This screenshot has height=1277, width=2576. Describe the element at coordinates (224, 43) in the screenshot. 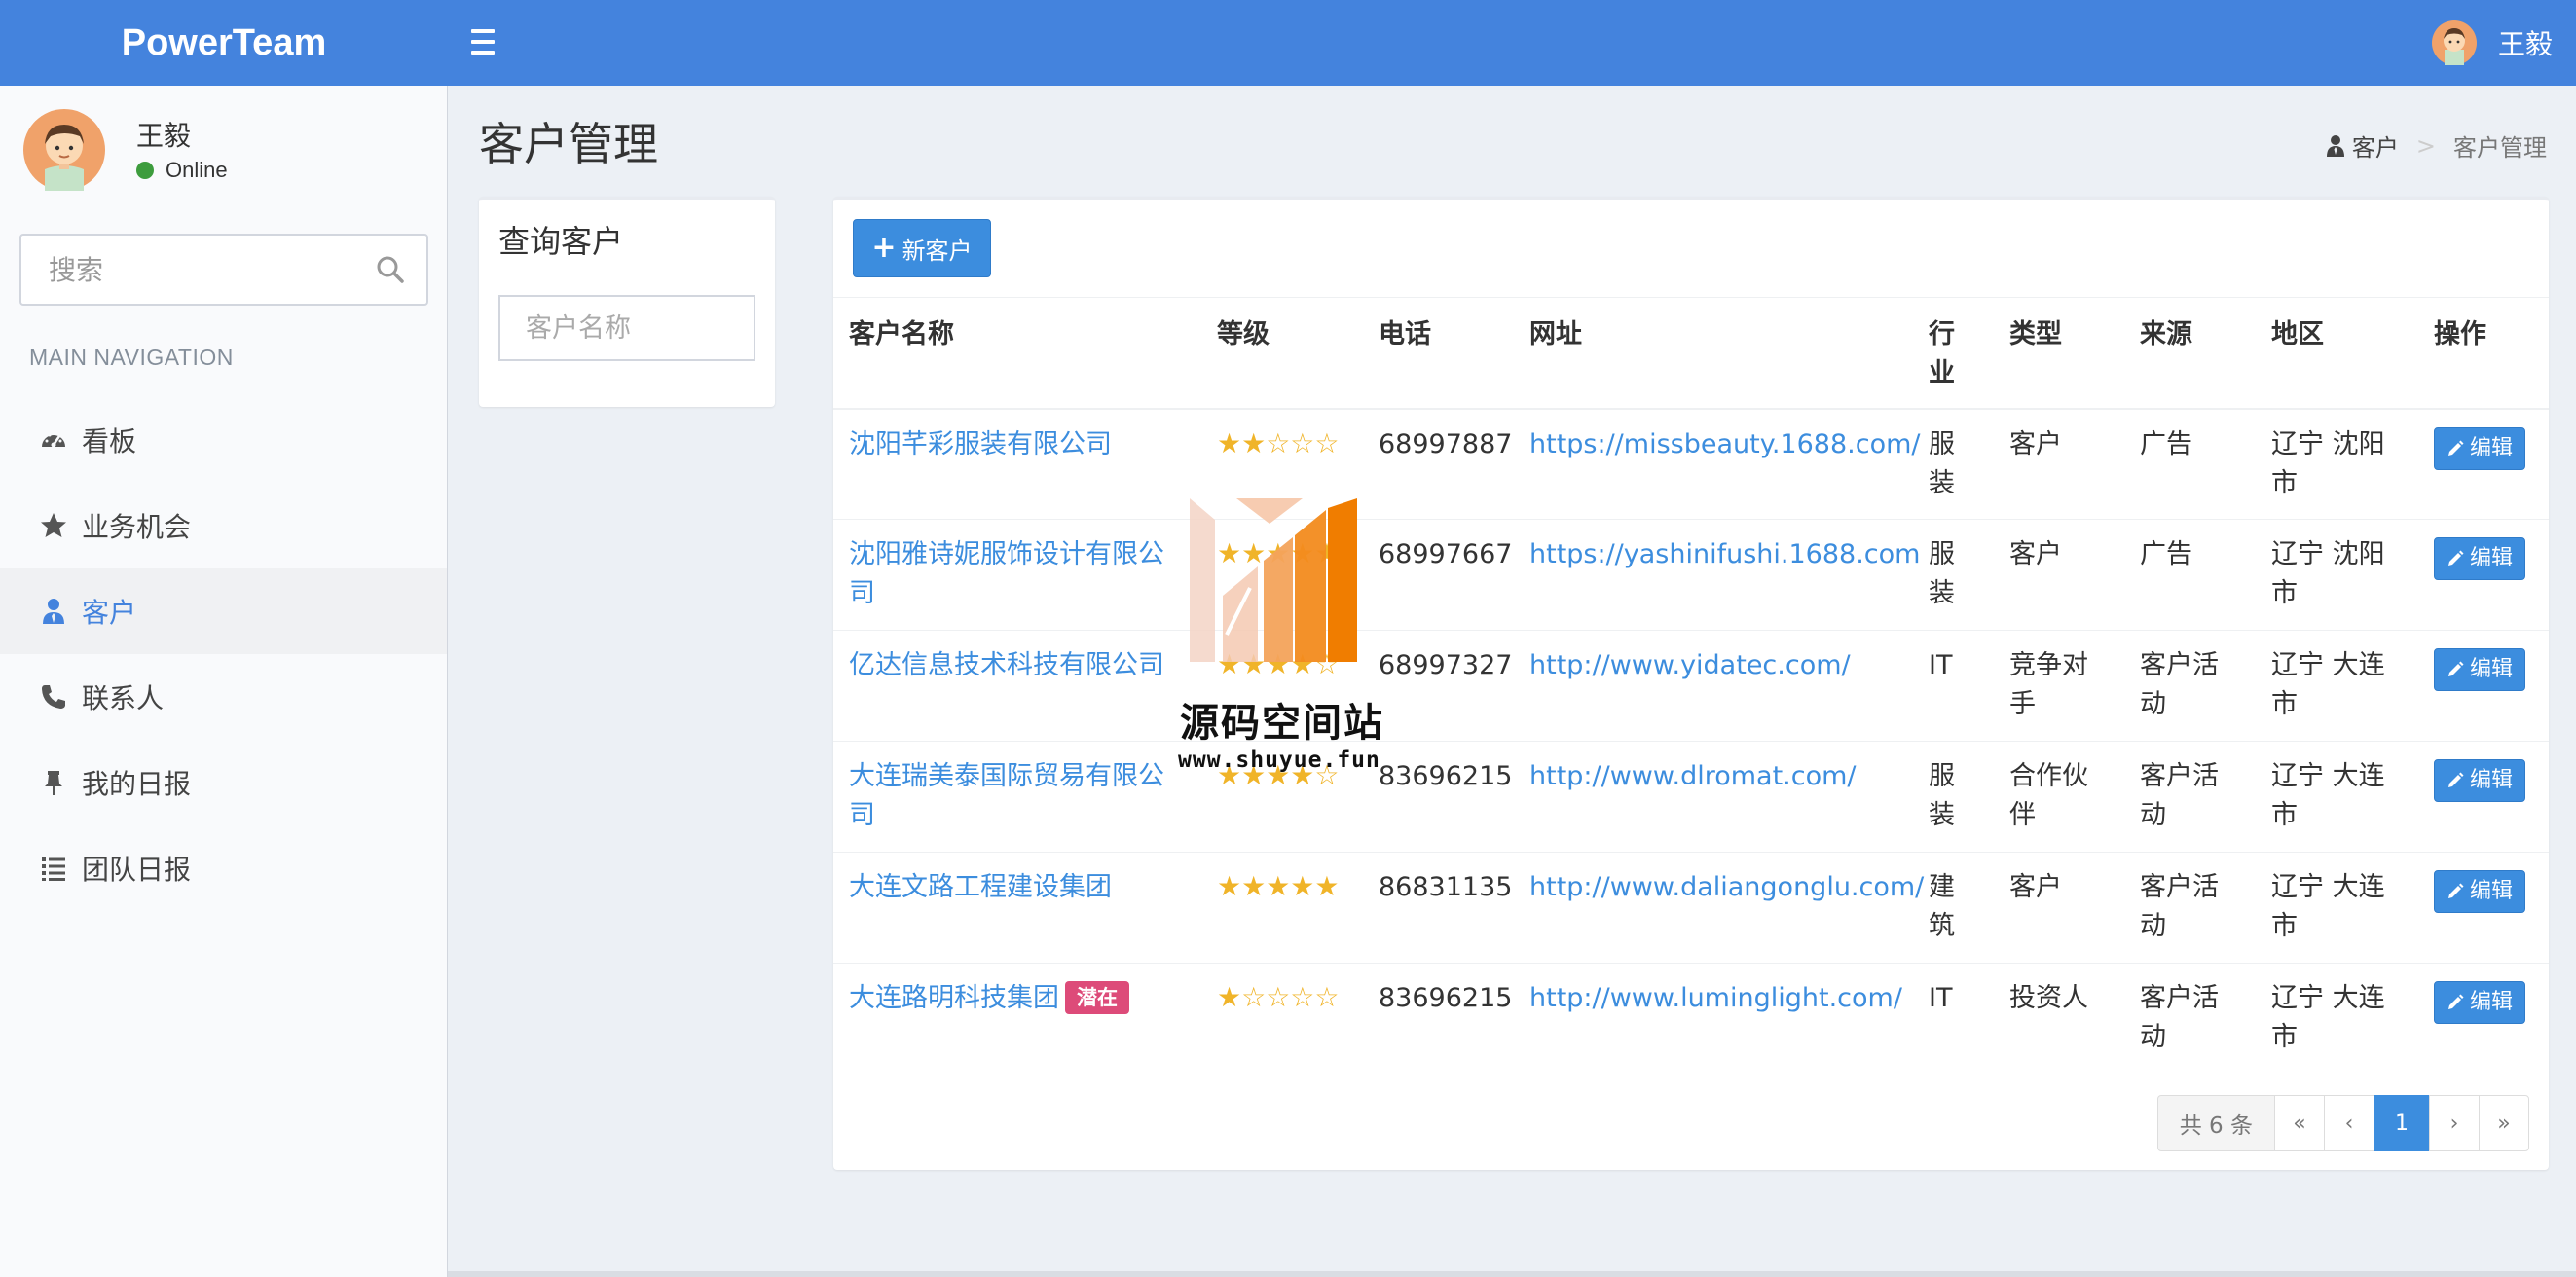

I see `app-logo: PowerTeam` at that location.